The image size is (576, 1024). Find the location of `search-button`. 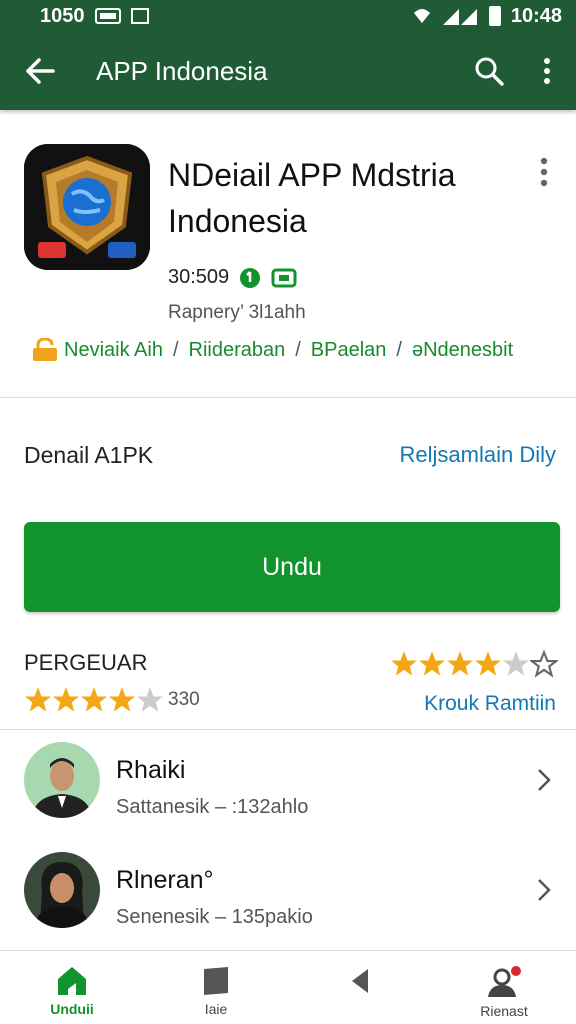

search-button is located at coordinates (489, 71).